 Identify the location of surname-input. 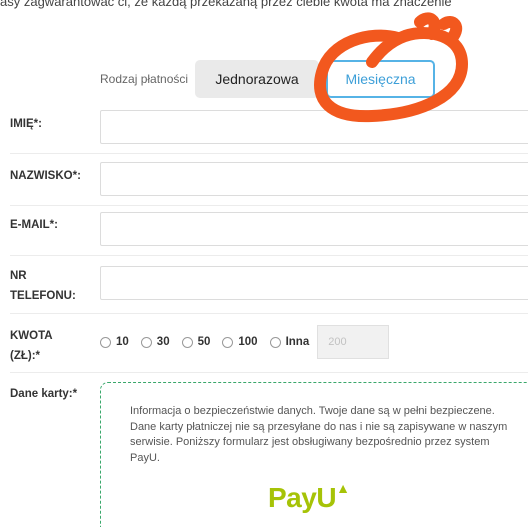
(314, 179).